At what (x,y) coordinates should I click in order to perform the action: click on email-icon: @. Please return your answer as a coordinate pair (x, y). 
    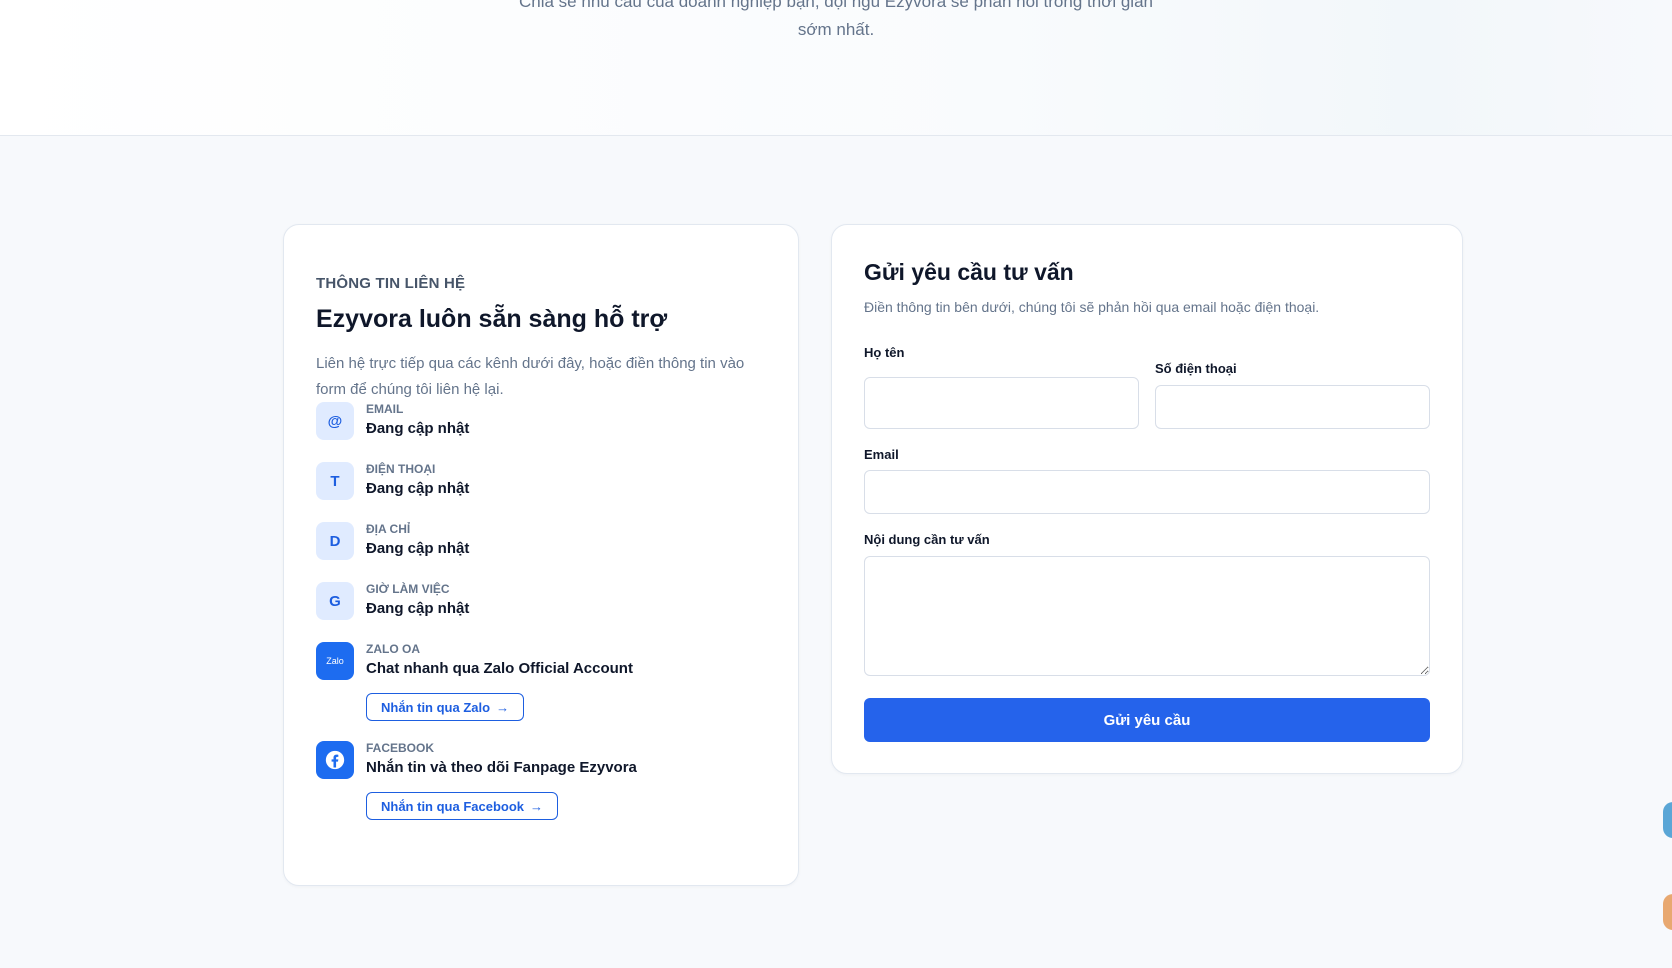
    Looking at the image, I should click on (335, 421).